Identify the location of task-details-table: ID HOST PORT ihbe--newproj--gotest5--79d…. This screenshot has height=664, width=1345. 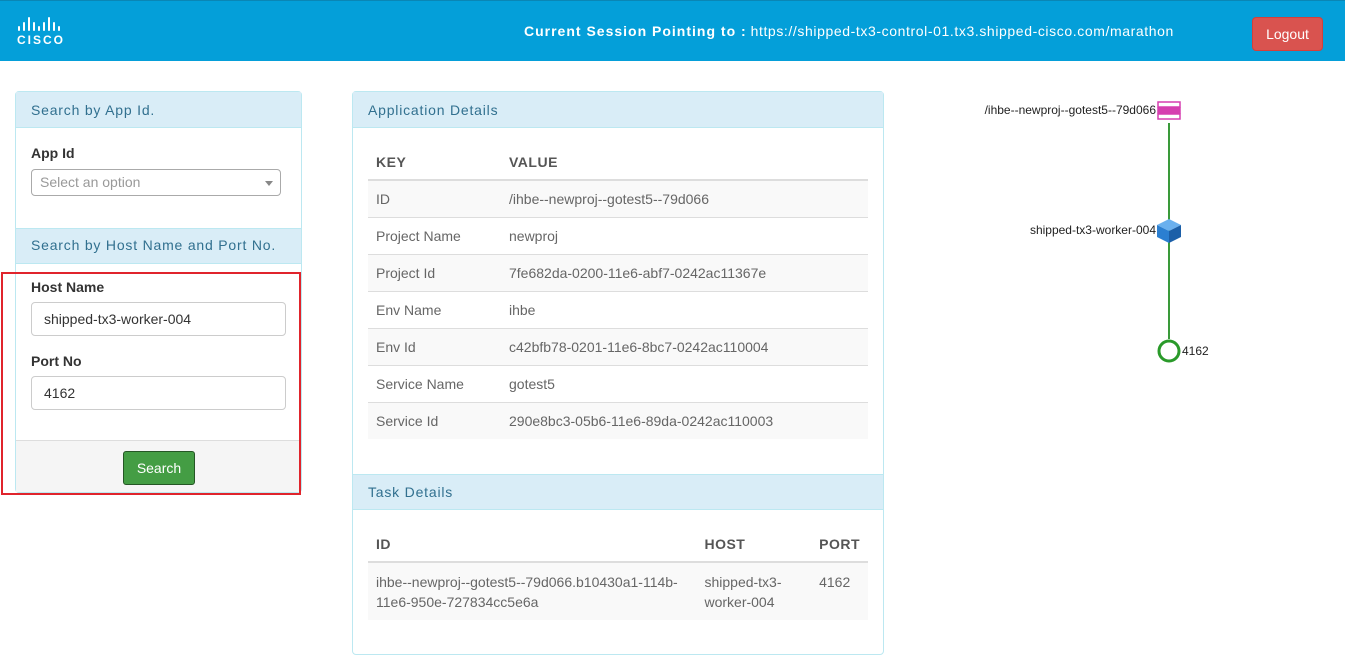
(618, 573).